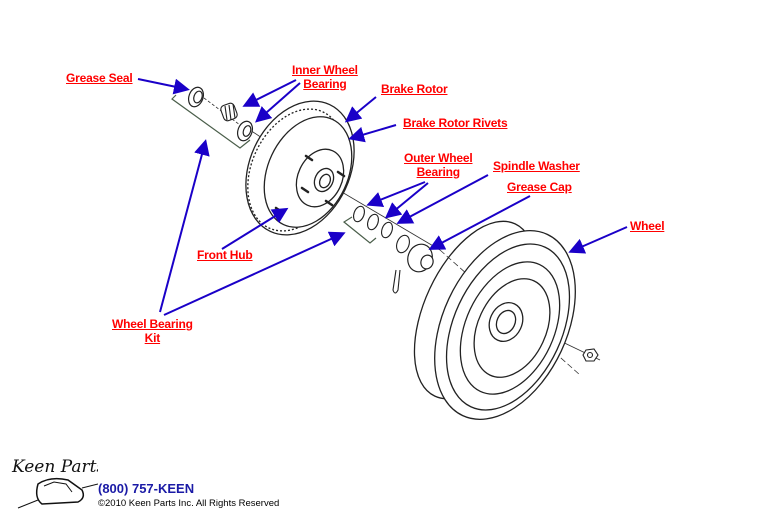  What do you see at coordinates (225, 255) in the screenshot?
I see `label-front-hub: Front Hub` at bounding box center [225, 255].